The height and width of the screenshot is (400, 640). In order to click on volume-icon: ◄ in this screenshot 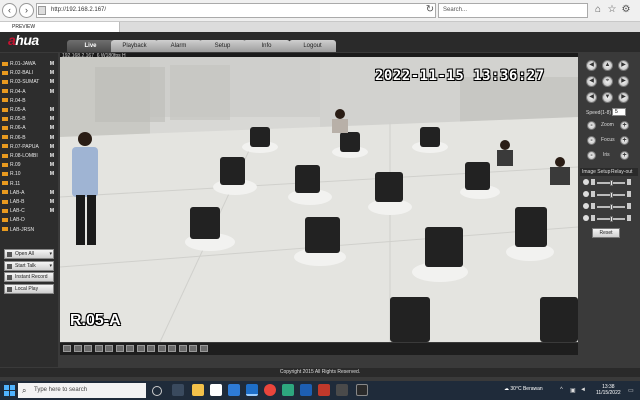, I will do `click(583, 390)`.